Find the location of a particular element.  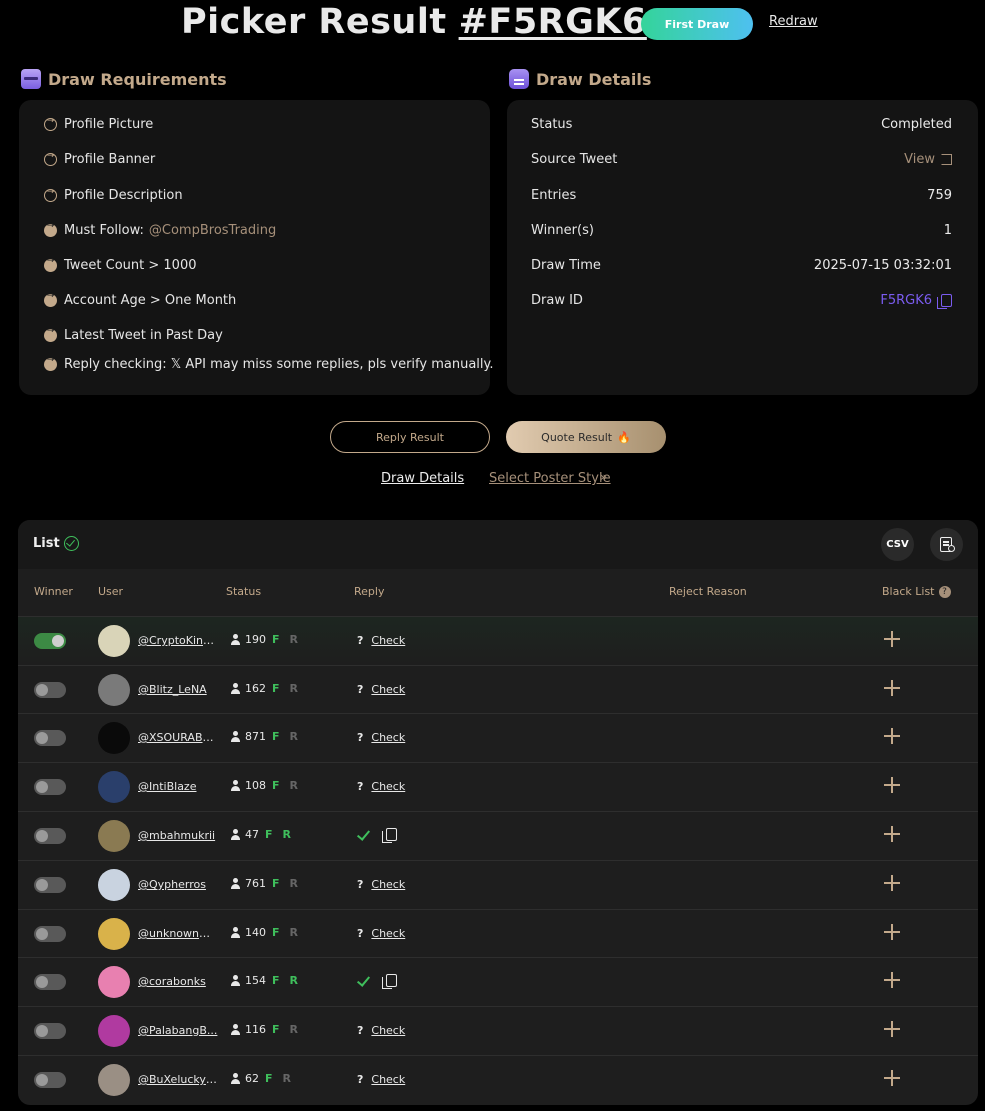

username-link: @IntiBlaze is located at coordinates (178, 786).